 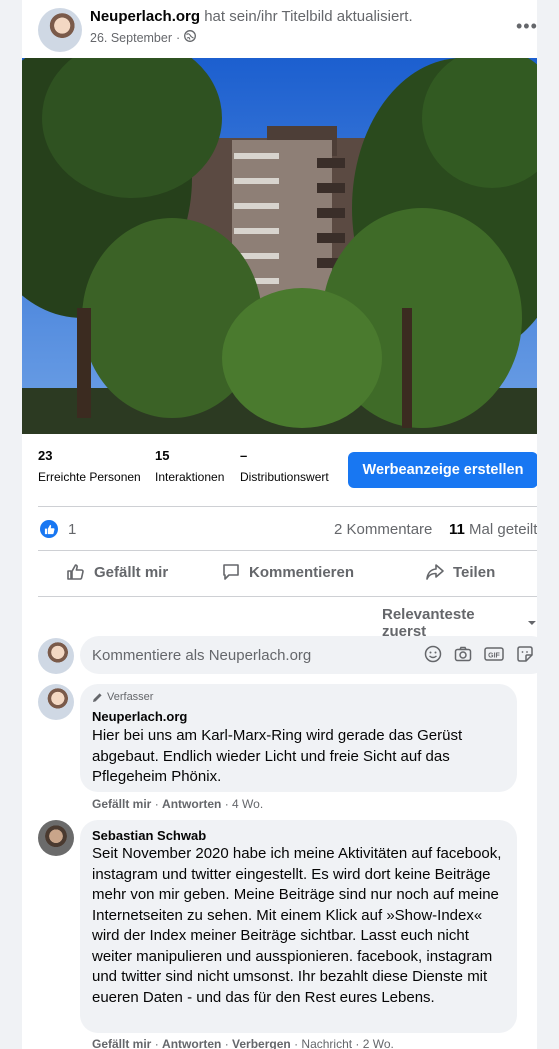 I want to click on commenter-avatar, so click(x=56, y=656).